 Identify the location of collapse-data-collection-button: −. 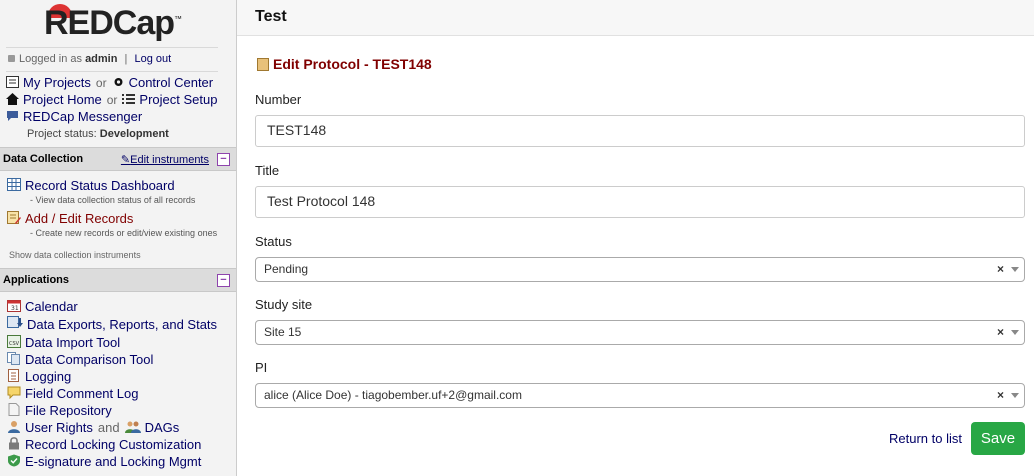
(223, 159).